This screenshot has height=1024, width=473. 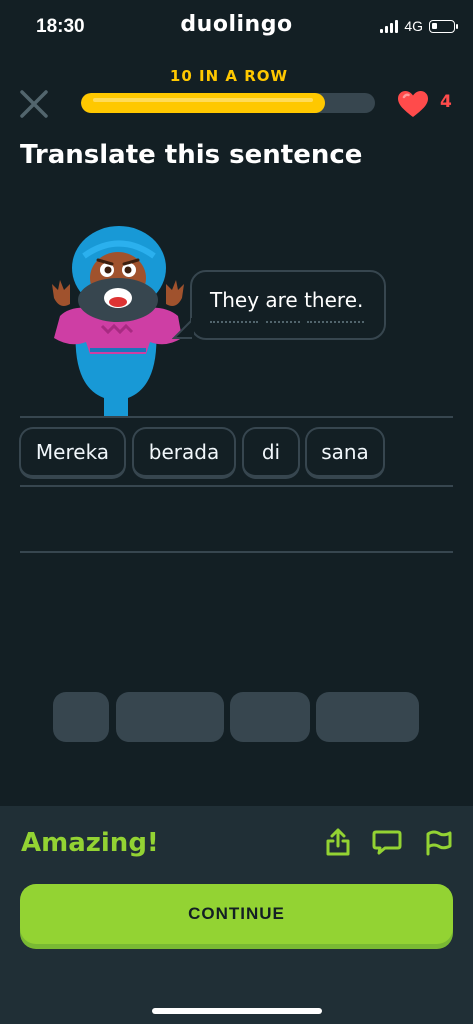 I want to click on continue-button: CONTINUE, so click(x=236, y=914).